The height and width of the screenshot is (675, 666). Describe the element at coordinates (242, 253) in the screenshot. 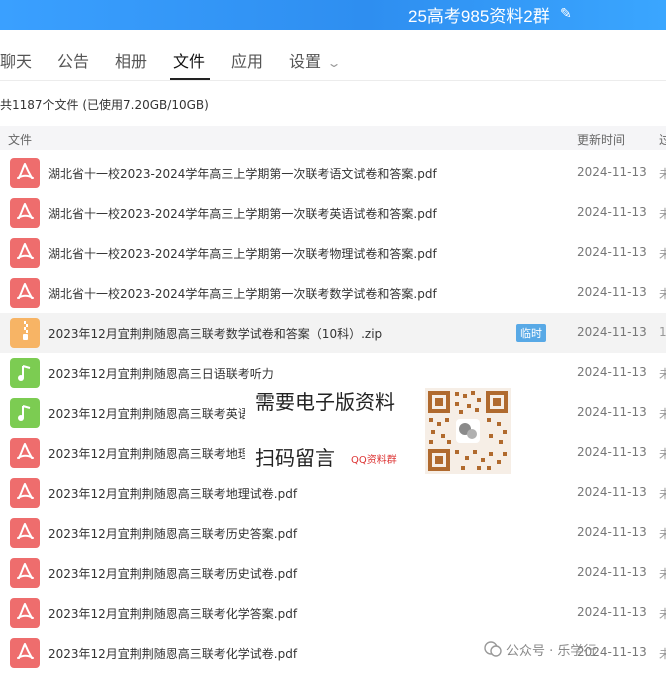

I see `file-name: 湖北省十一校2023-2024学年高三上学期第一次联考物理试卷和答案.pdf` at that location.